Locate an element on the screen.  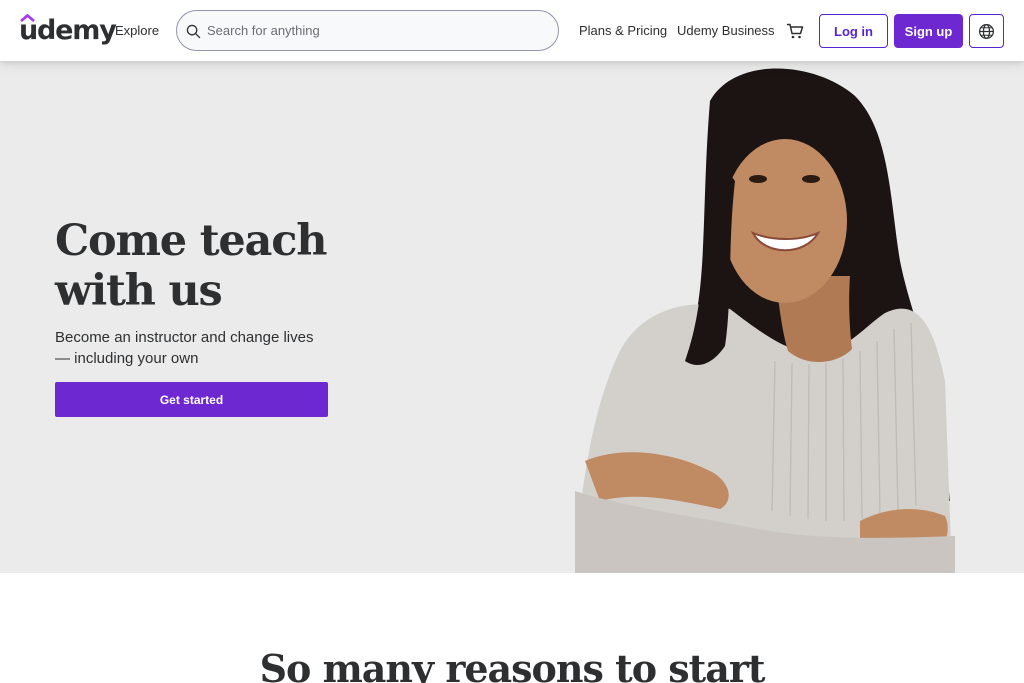
search-icon is located at coordinates (193, 31).